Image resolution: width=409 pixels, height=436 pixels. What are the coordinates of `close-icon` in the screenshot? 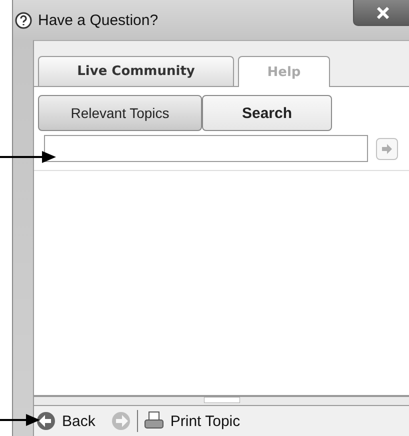 It's located at (383, 13).